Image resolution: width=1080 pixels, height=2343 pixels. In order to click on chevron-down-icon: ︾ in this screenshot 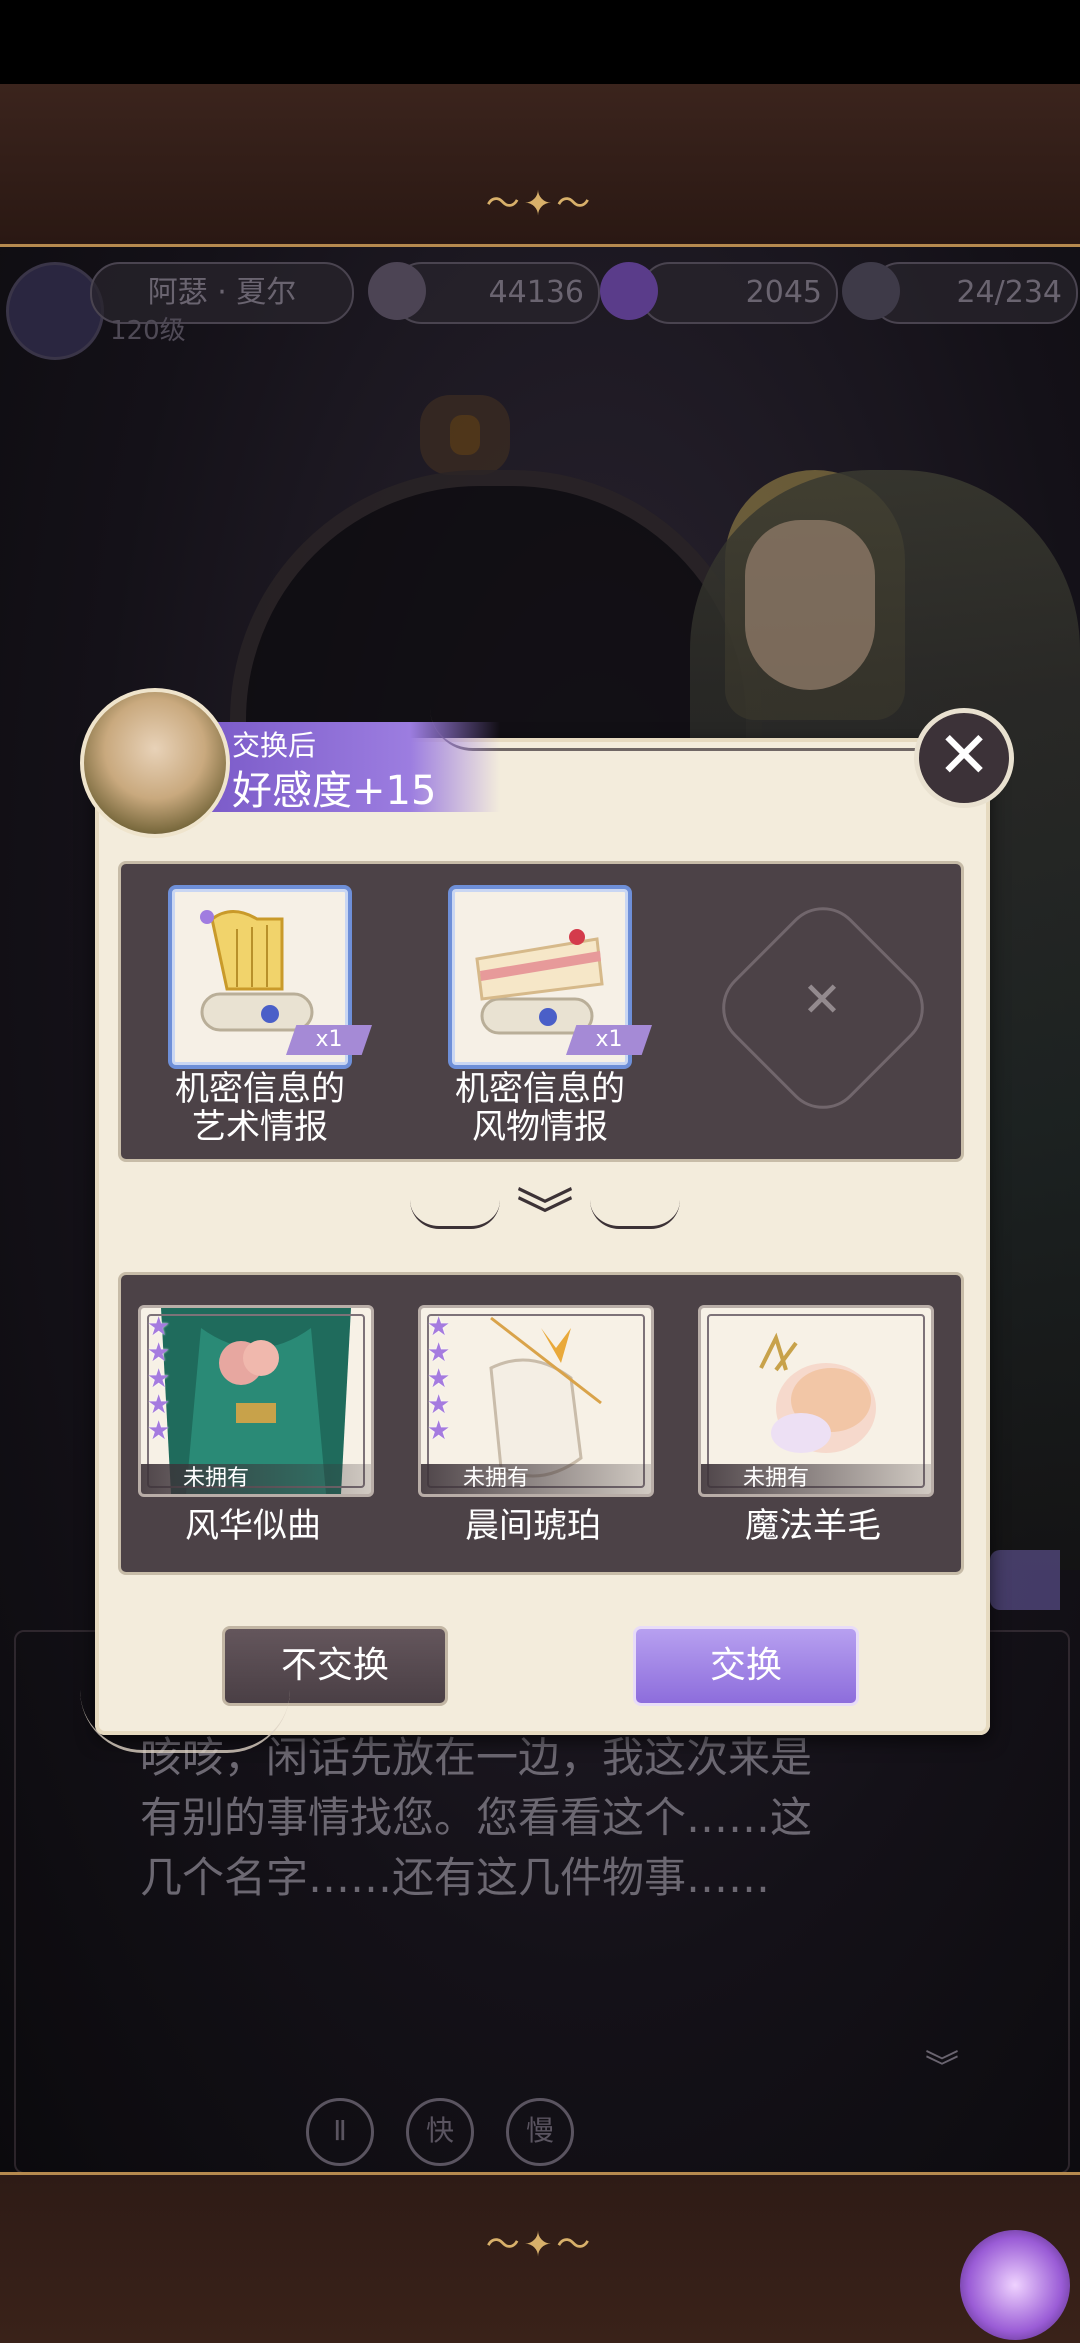, I will do `click(942, 2064)`.